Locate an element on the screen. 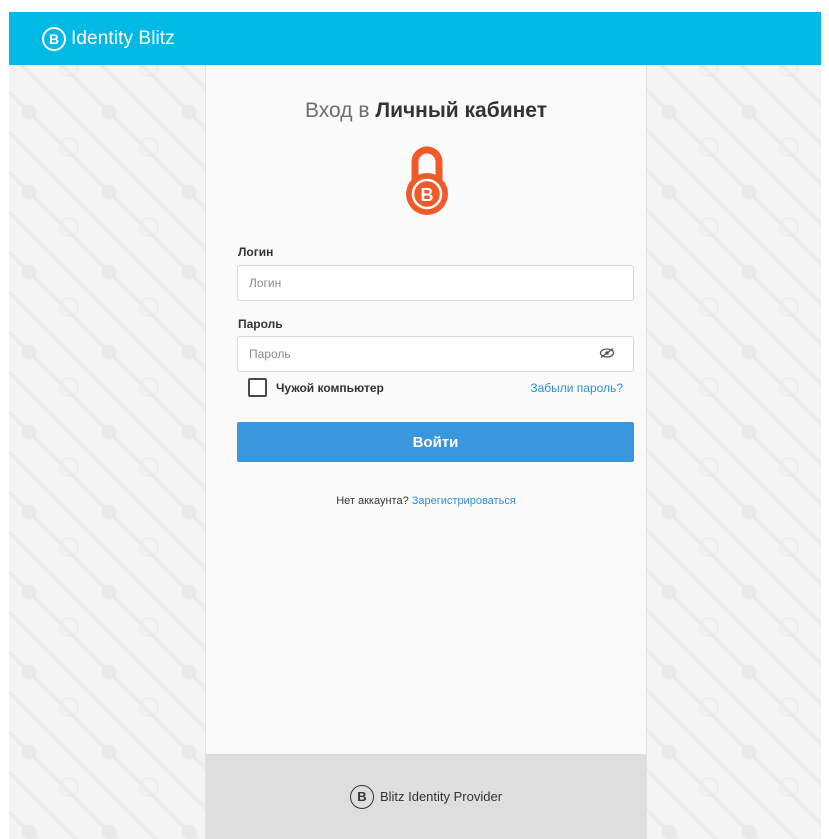 The height and width of the screenshot is (839, 829). page-title: Вход в Личный кабинет is located at coordinates (426, 111).